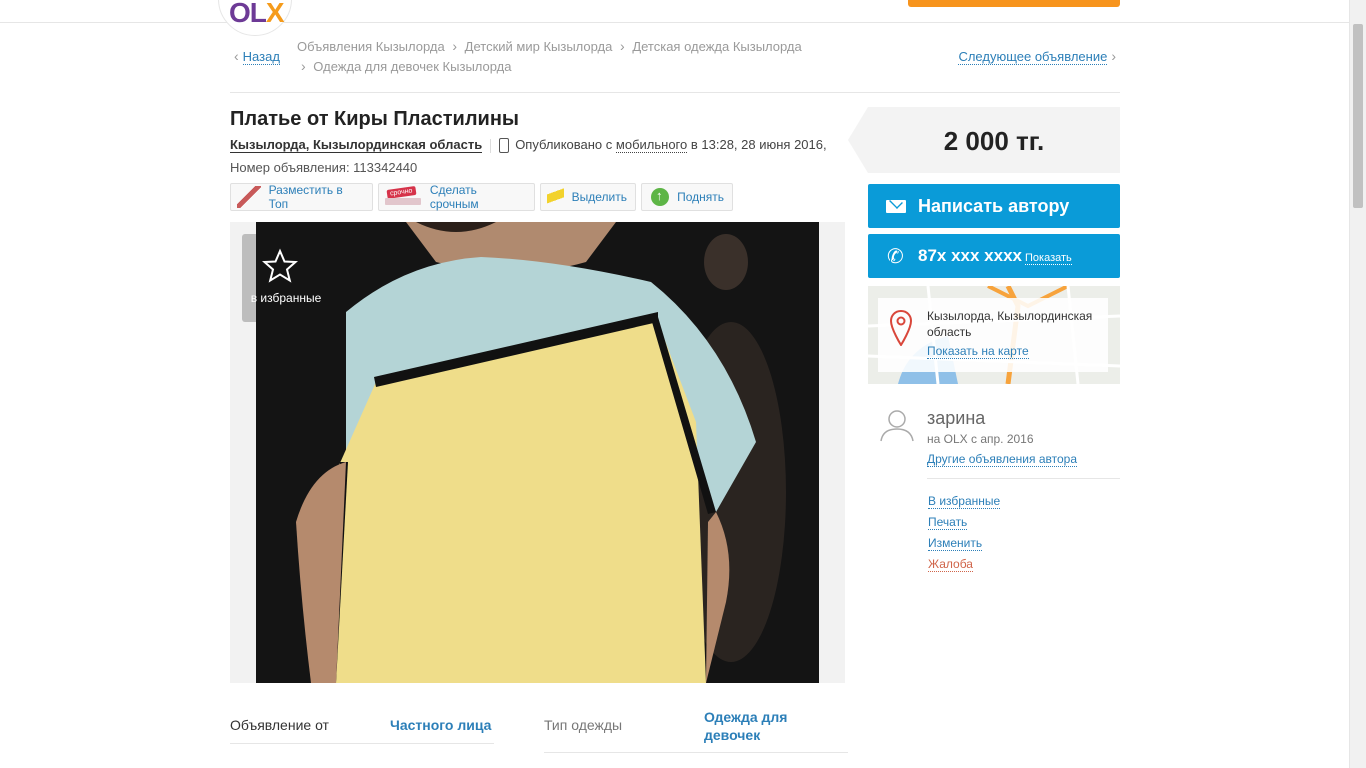  I want to click on next-ad-link: Следующее объявление ›, so click(1039, 56).